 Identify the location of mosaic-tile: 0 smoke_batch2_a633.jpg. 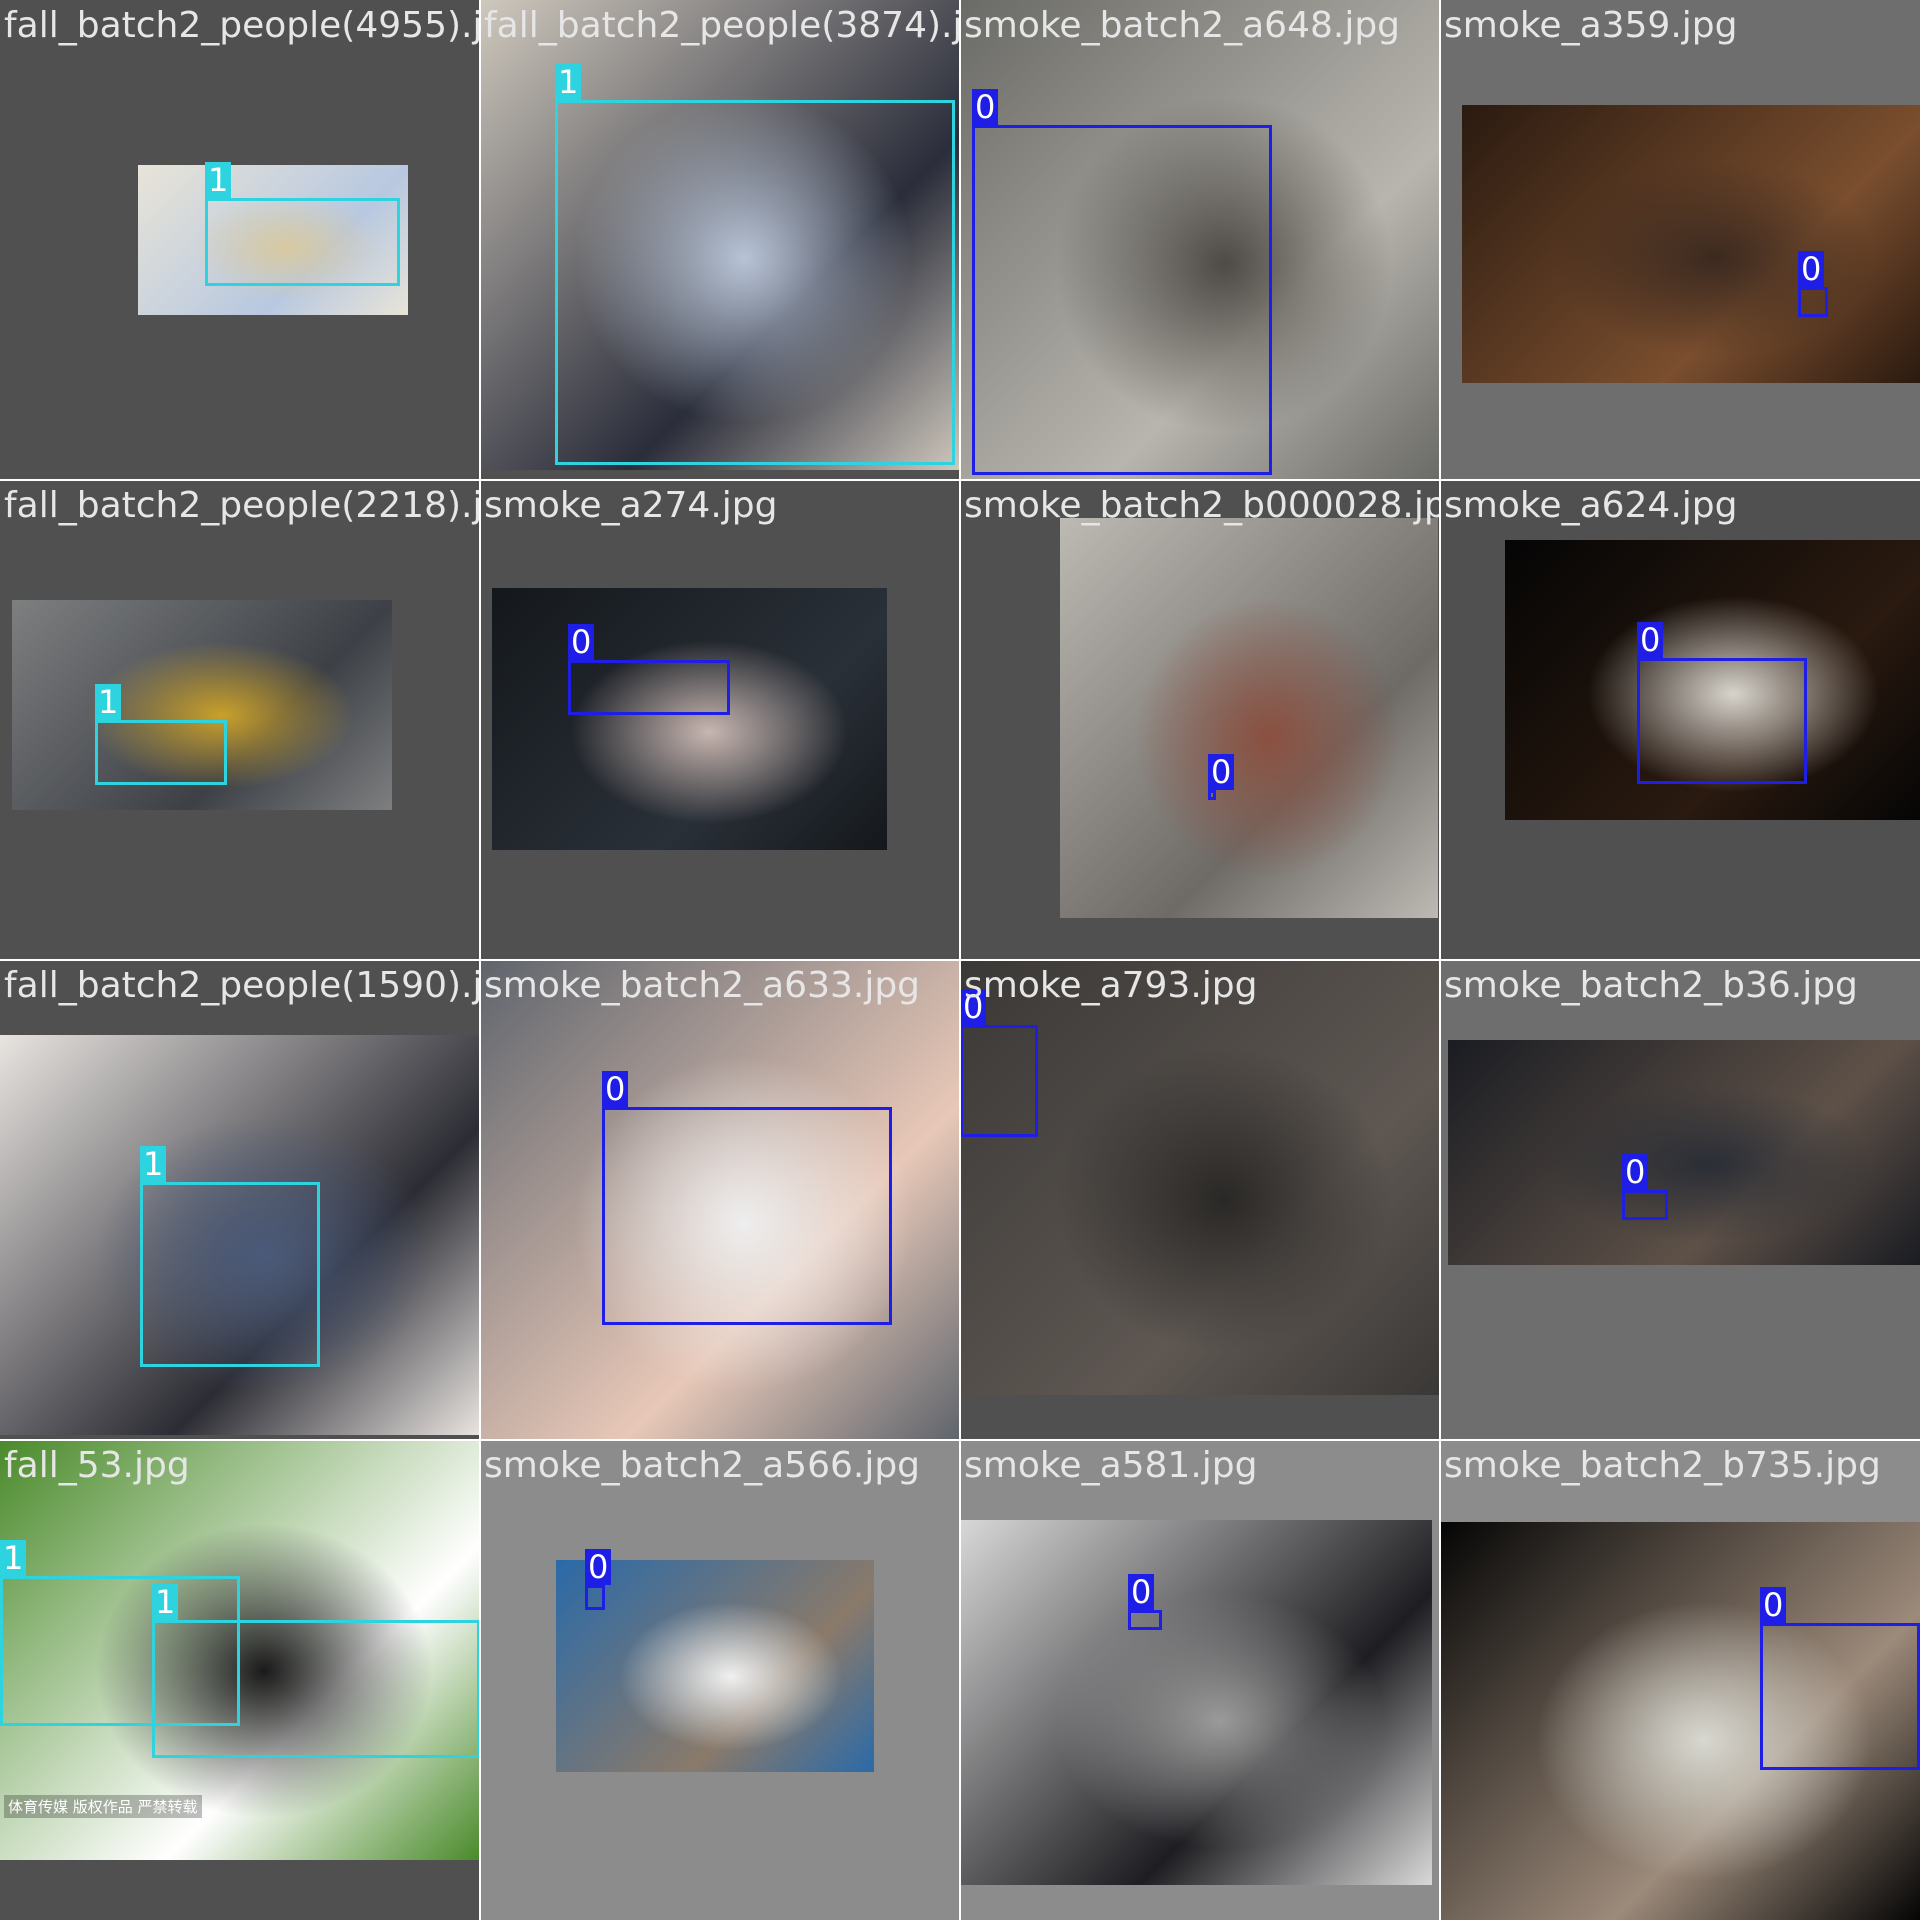
(720, 1200).